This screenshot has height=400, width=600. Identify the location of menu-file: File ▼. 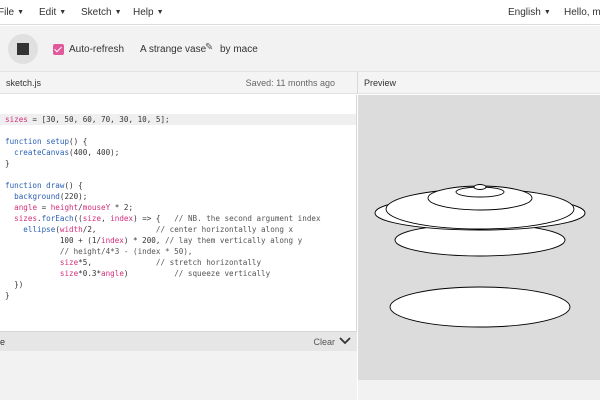
(12, 12).